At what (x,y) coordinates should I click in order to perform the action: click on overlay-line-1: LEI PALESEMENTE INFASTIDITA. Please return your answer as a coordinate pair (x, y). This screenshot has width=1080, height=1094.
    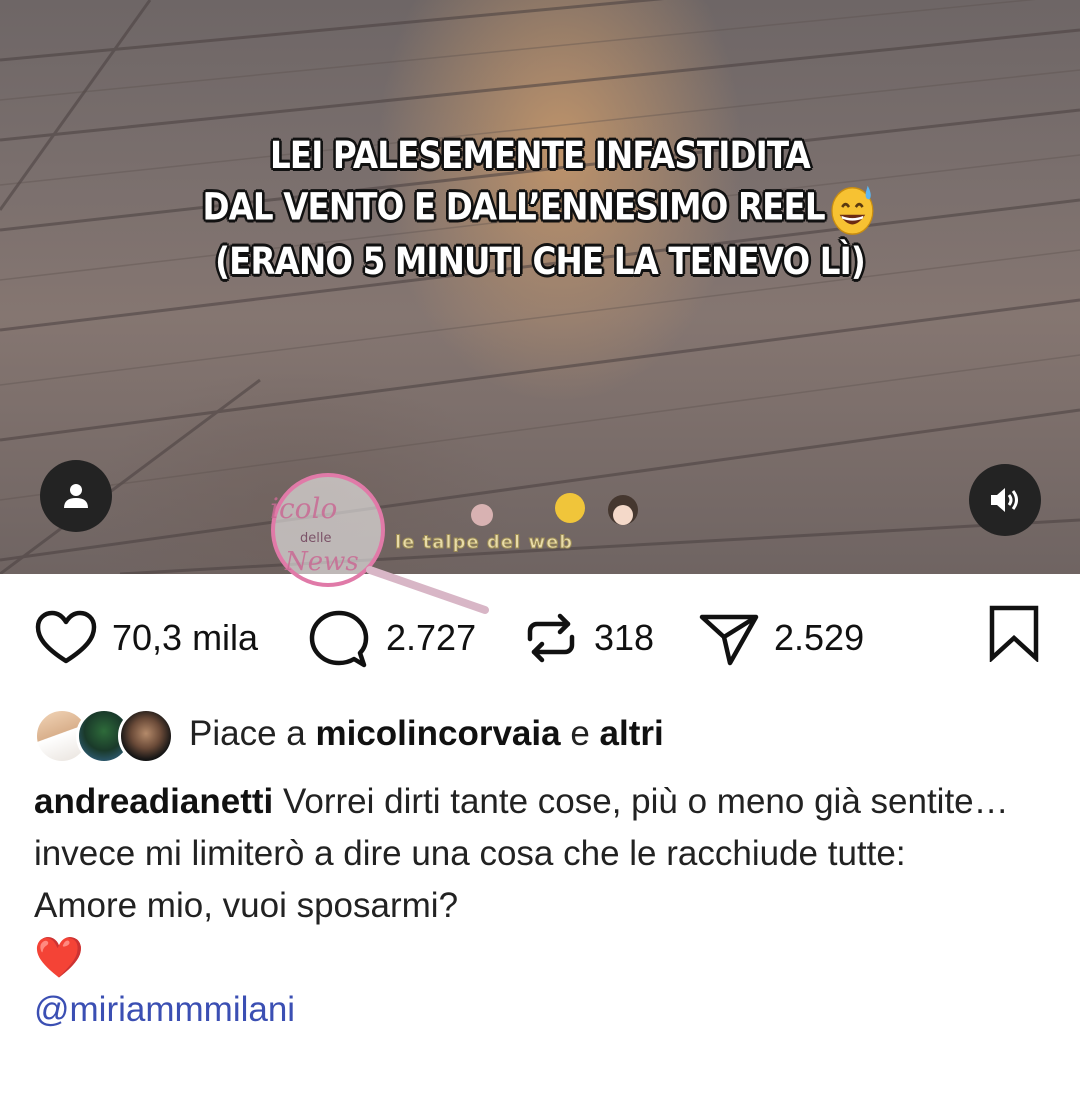
    Looking at the image, I should click on (540, 155).